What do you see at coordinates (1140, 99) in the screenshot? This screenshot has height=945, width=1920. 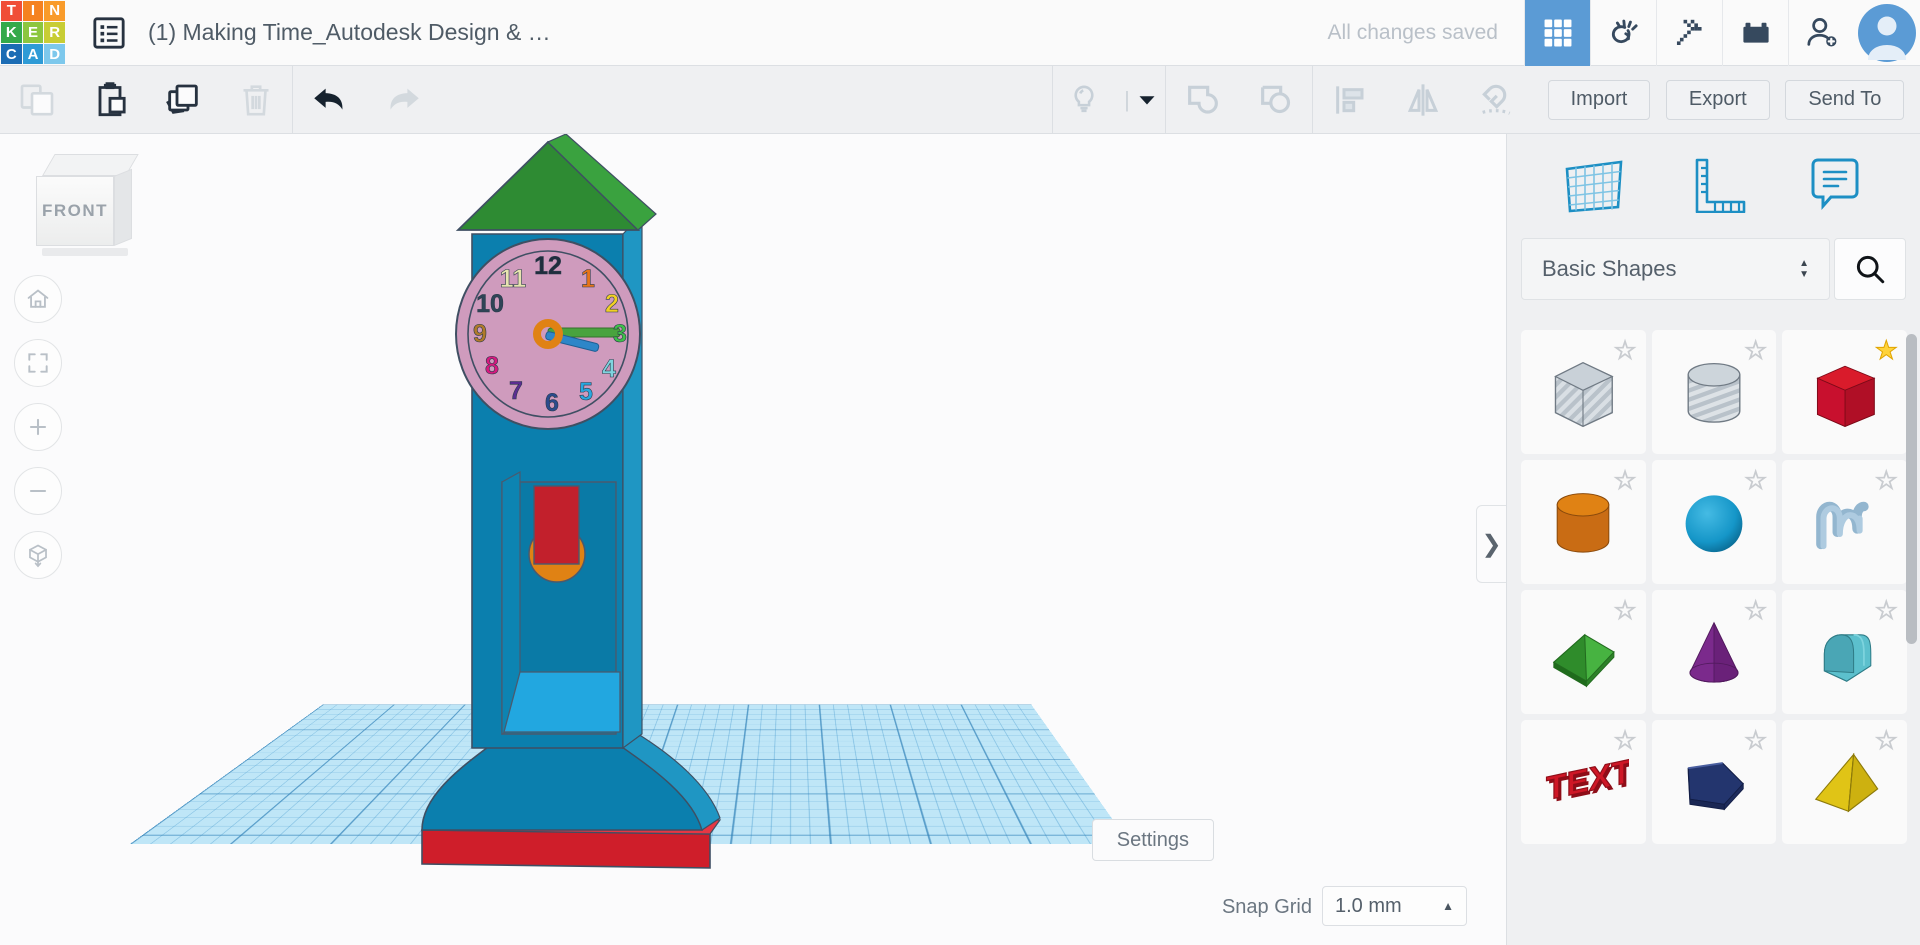 I see `light-dropdown-caret: |` at bounding box center [1140, 99].